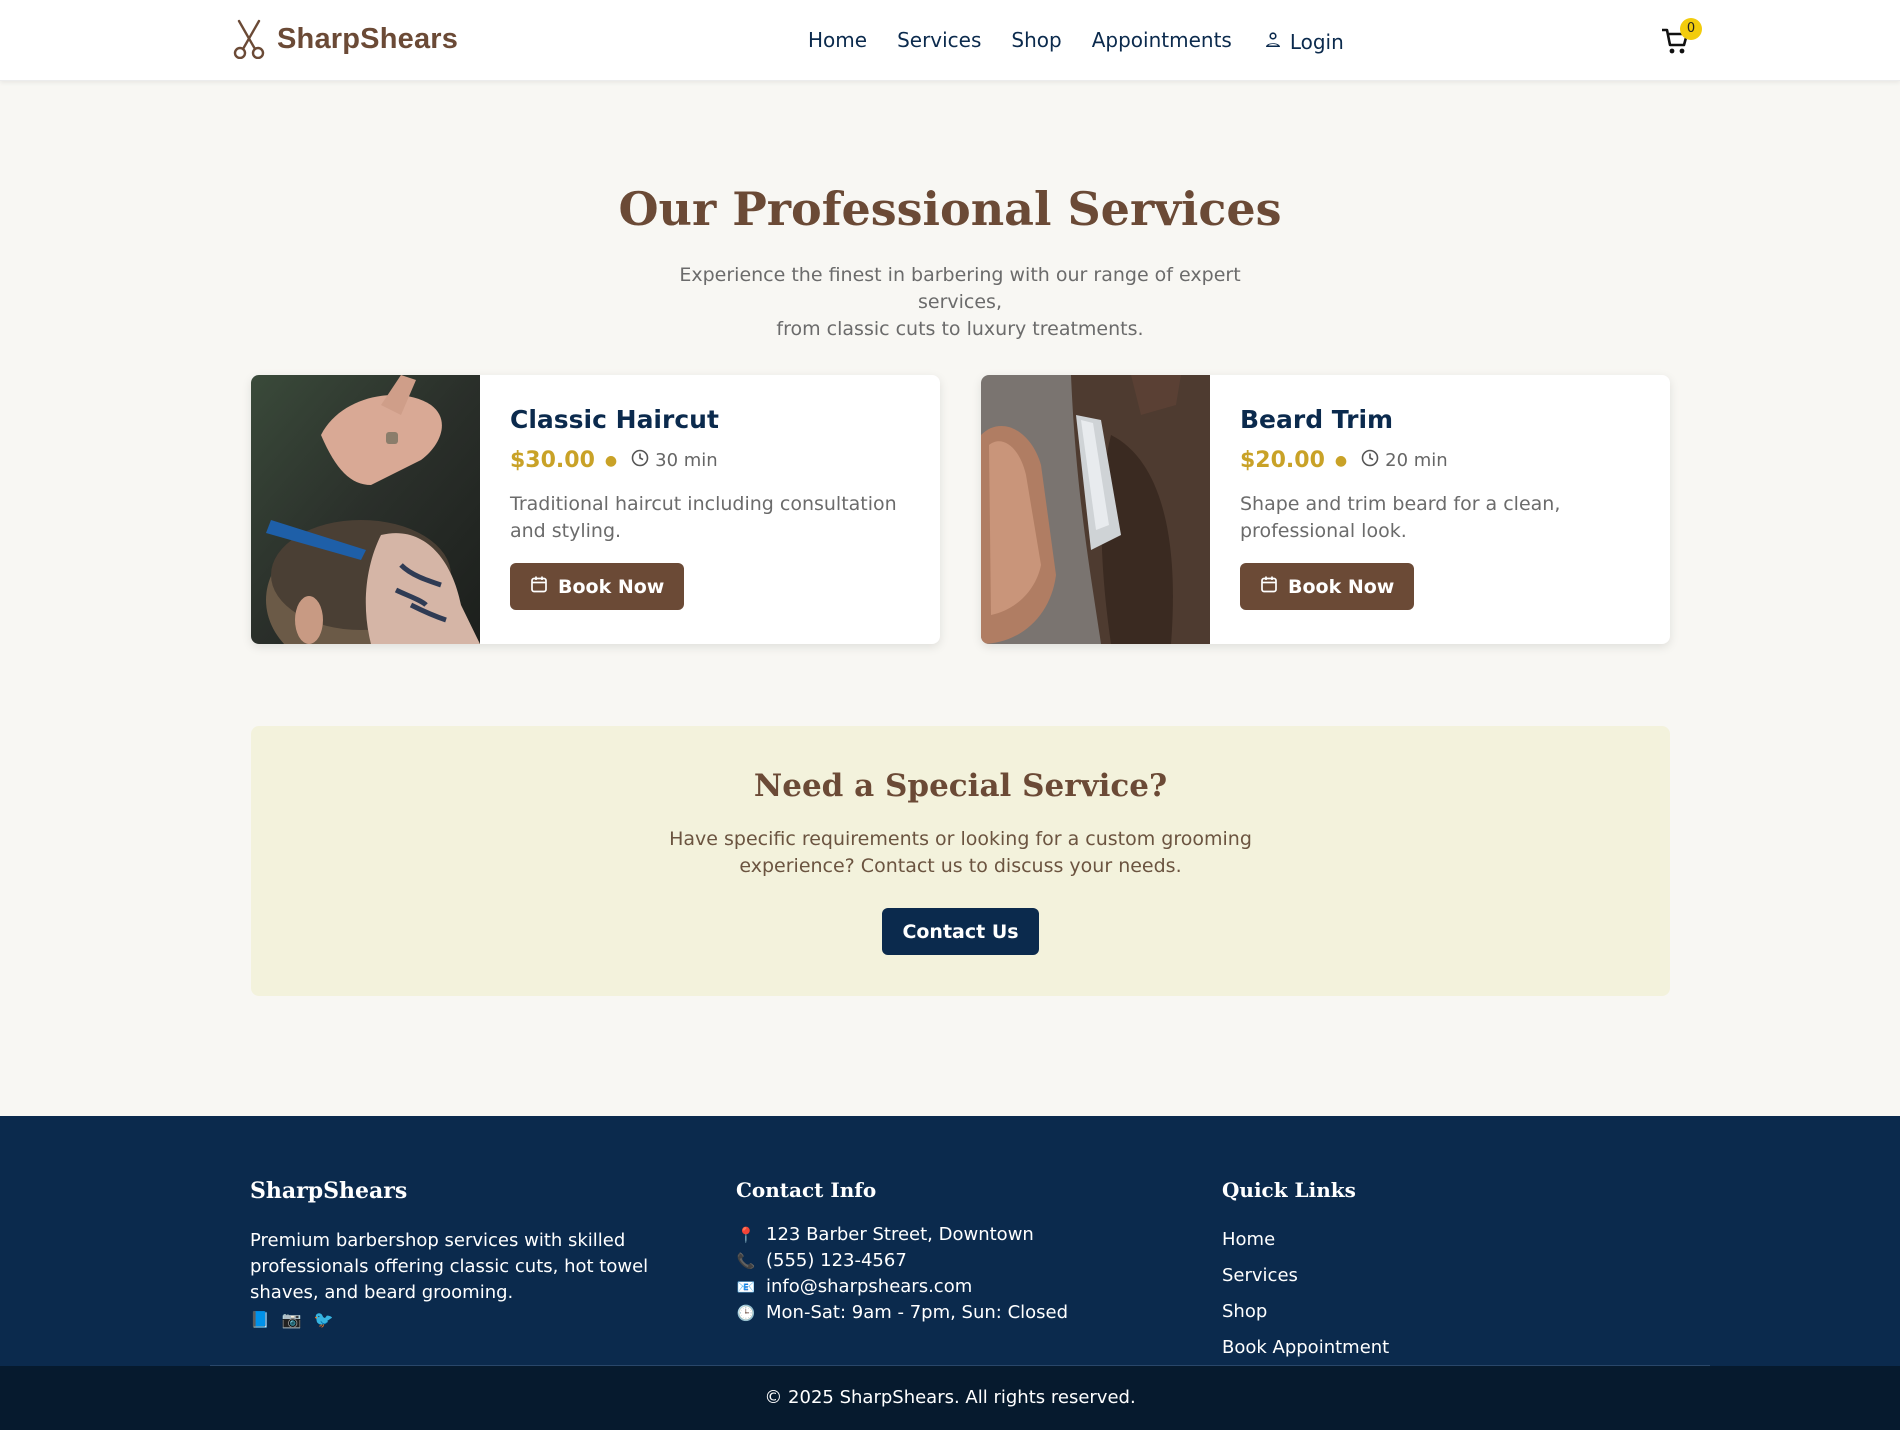 The image size is (1900, 1430). Describe the element at coordinates (1372, 1348) in the screenshot. I see `footer-link-book-appointment: Book Appointment` at that location.